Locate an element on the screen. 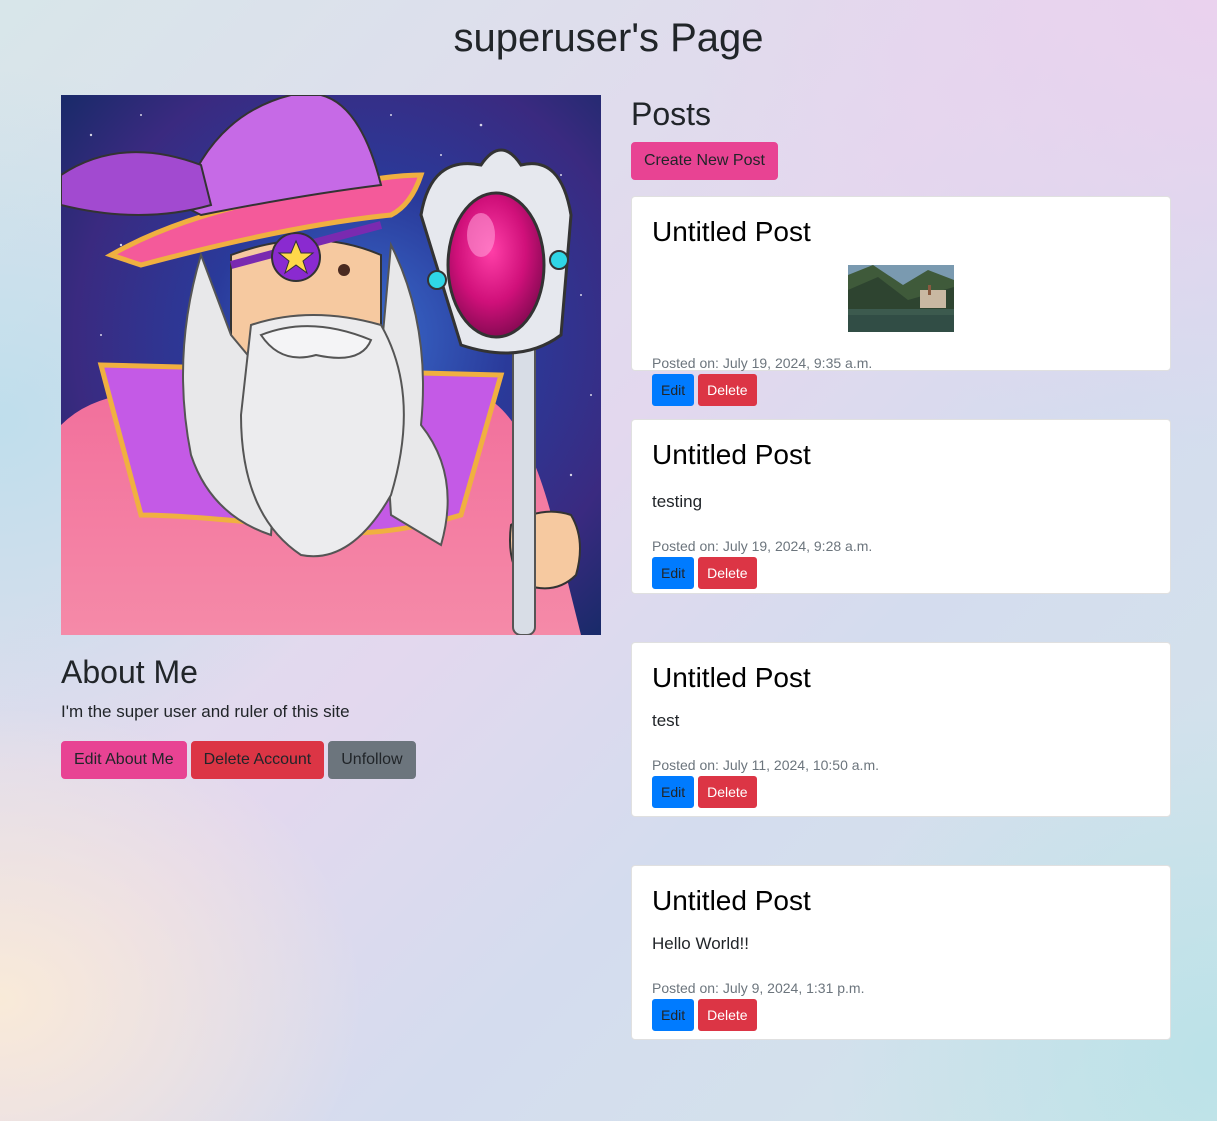  post-date: Posted on: July 9, 2024, 1:31 p.m. is located at coordinates (758, 988).